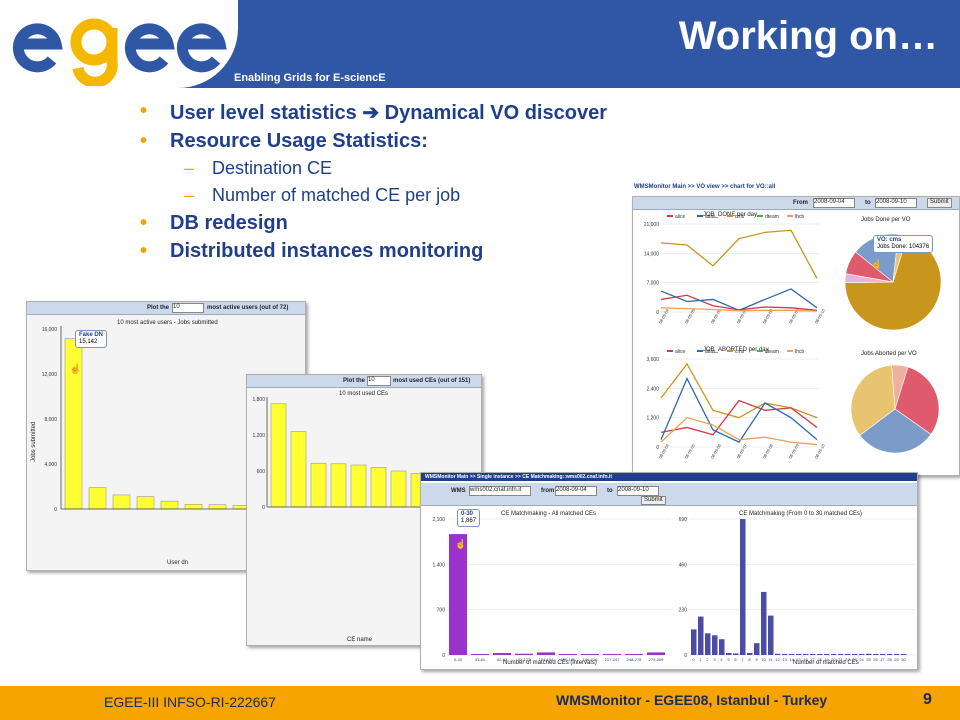  What do you see at coordinates (740, 352) in the screenshot?
I see `legend-label: cms` at bounding box center [740, 352].